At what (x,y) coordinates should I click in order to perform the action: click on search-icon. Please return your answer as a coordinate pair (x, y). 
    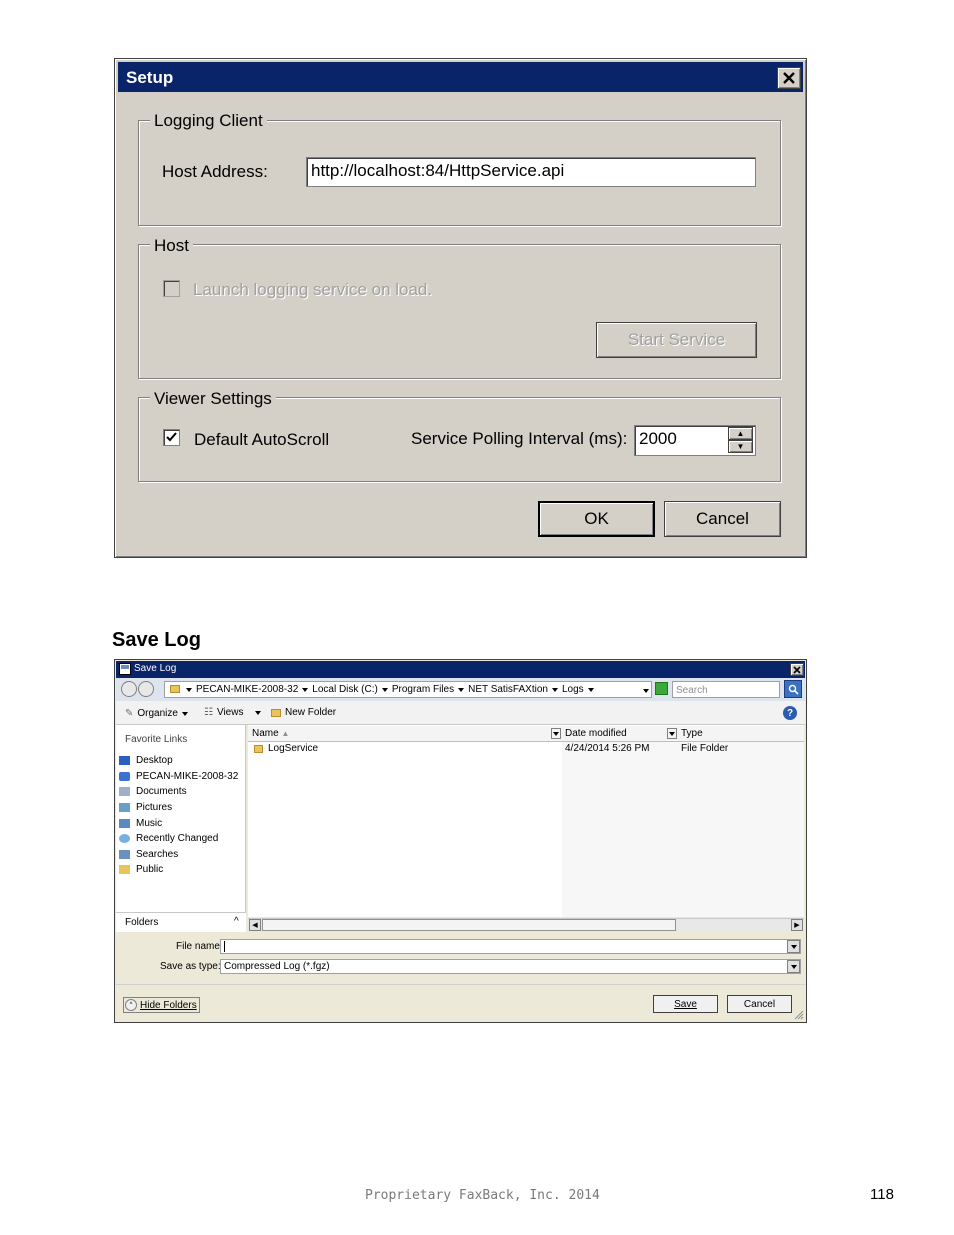
    Looking at the image, I should click on (793, 689).